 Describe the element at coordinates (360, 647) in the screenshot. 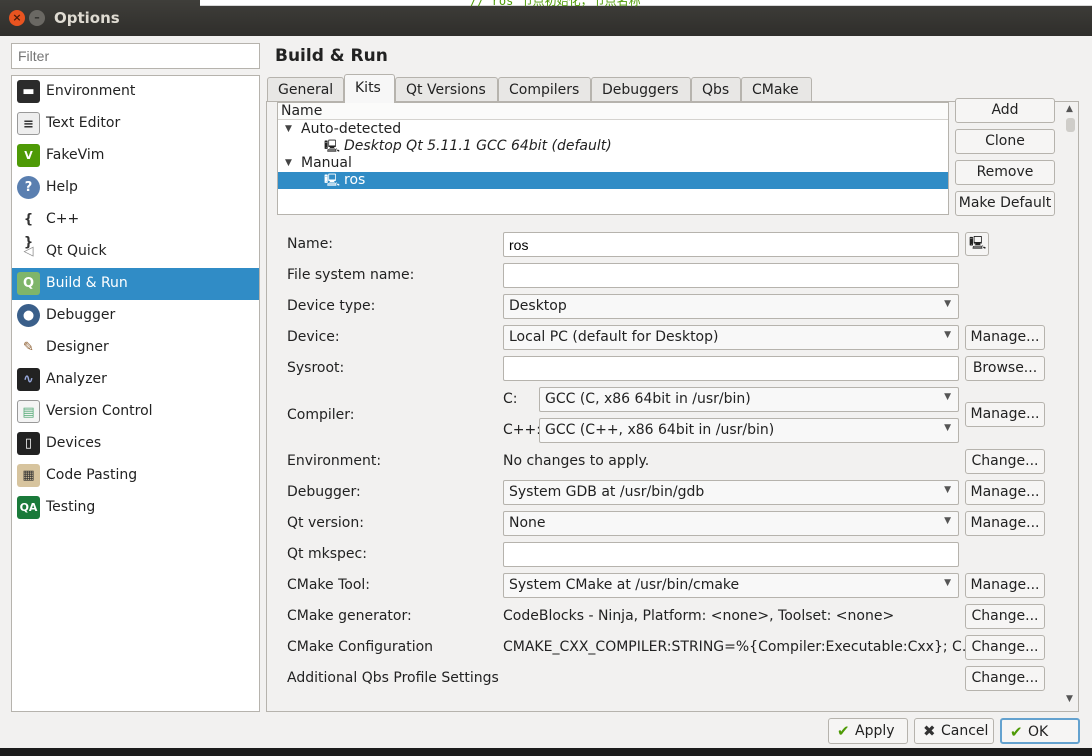

I see `cmake-config-label: CMake Configuration` at that location.